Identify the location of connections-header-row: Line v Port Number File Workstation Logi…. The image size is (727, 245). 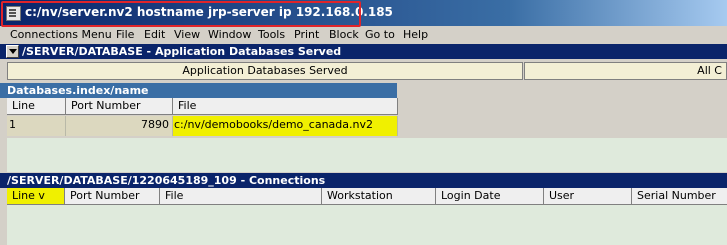
(367, 196).